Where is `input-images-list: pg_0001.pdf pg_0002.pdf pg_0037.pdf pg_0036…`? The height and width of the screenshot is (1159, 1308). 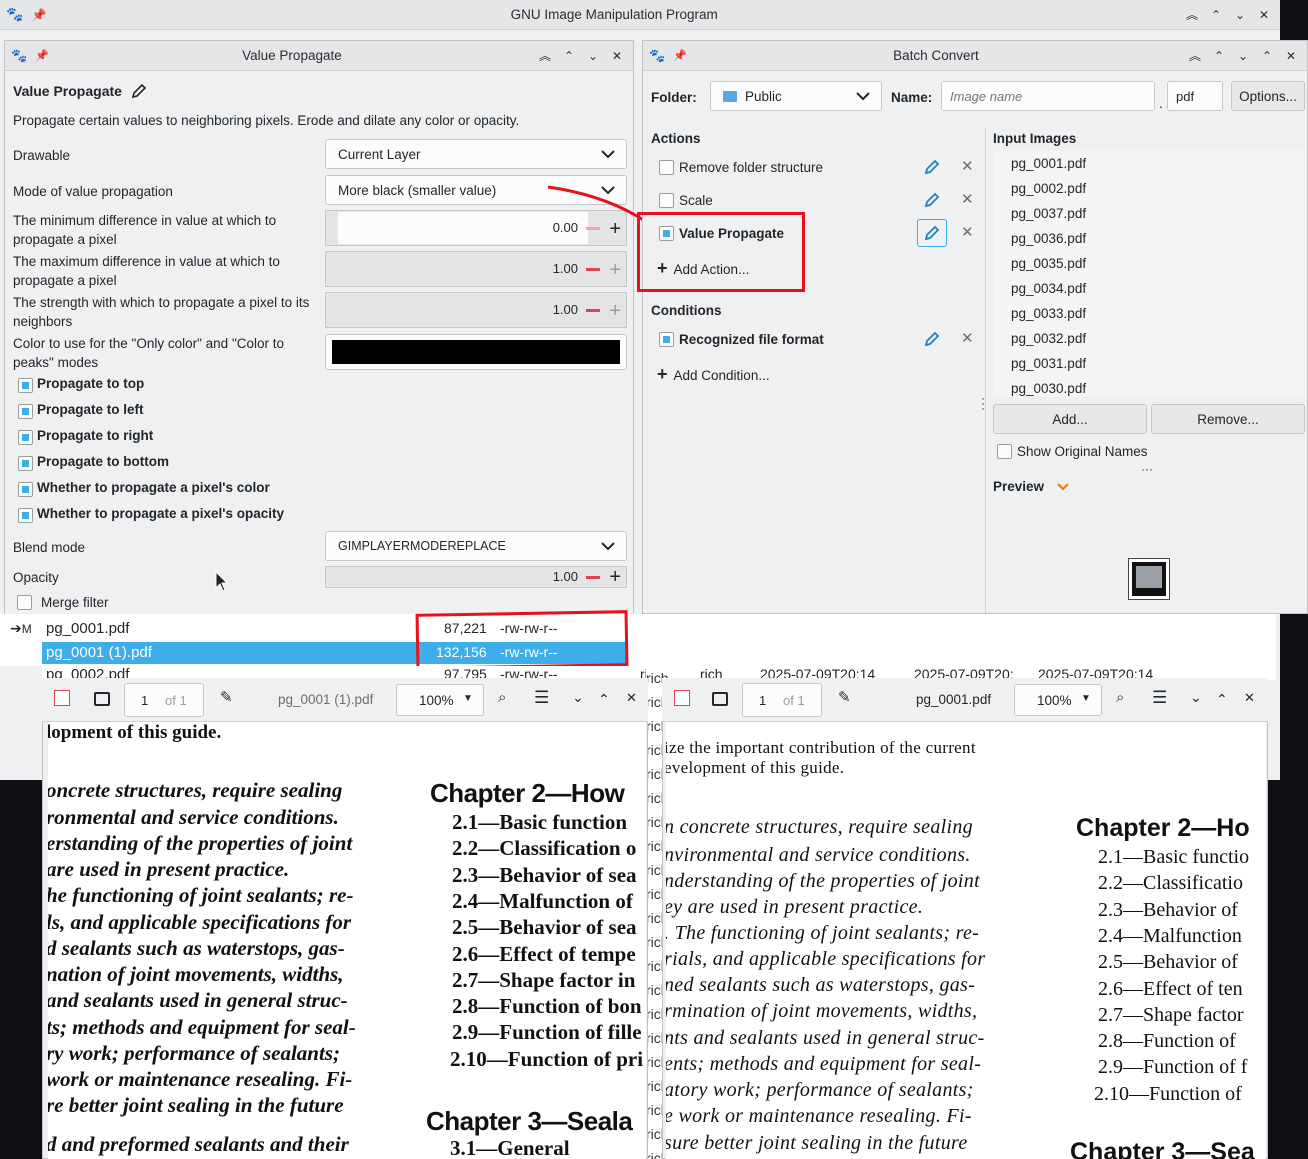 input-images-list: pg_0001.pdf pg_0002.pdf pg_0037.pdf pg_0036… is located at coordinates (1149, 274).